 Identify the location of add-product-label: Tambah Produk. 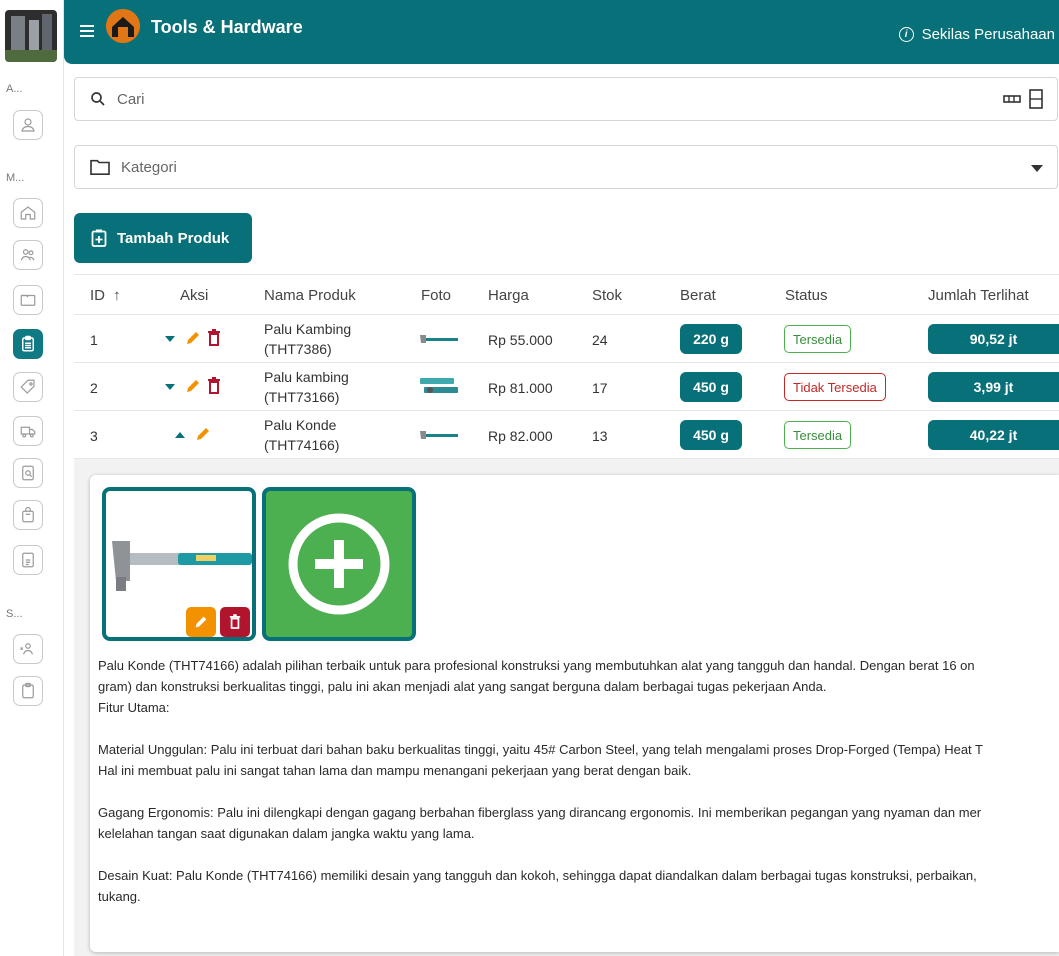
(173, 238).